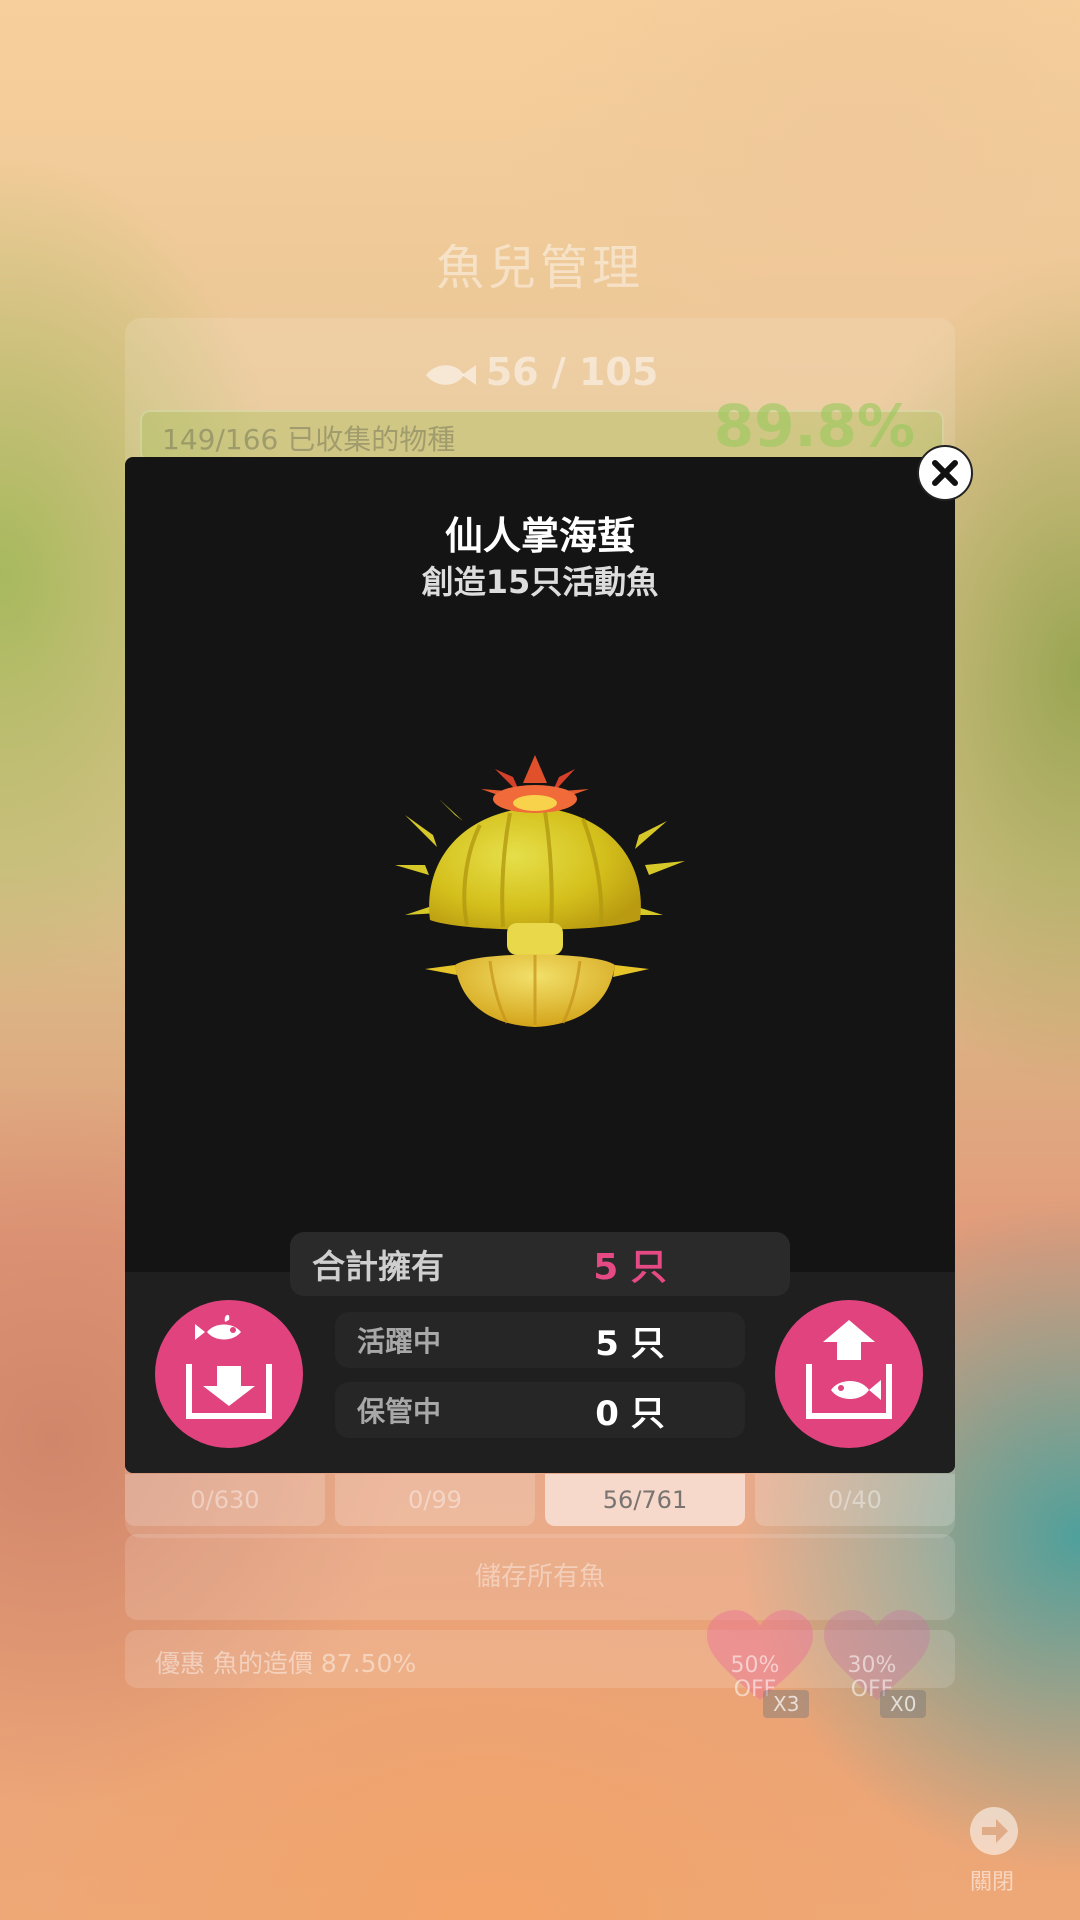 The height and width of the screenshot is (1920, 1080). Describe the element at coordinates (539, 268) in the screenshot. I see `background-title: 魚兒管理` at that location.